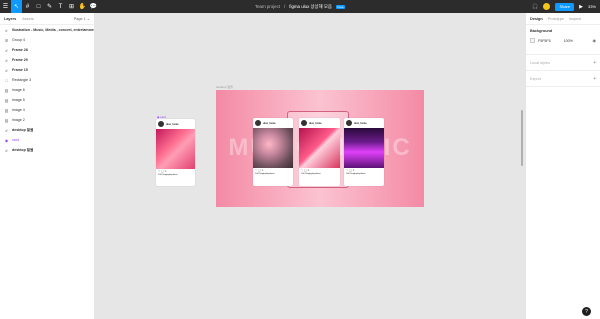  I want to click on background-hex: F5F5F5, so click(544, 41).